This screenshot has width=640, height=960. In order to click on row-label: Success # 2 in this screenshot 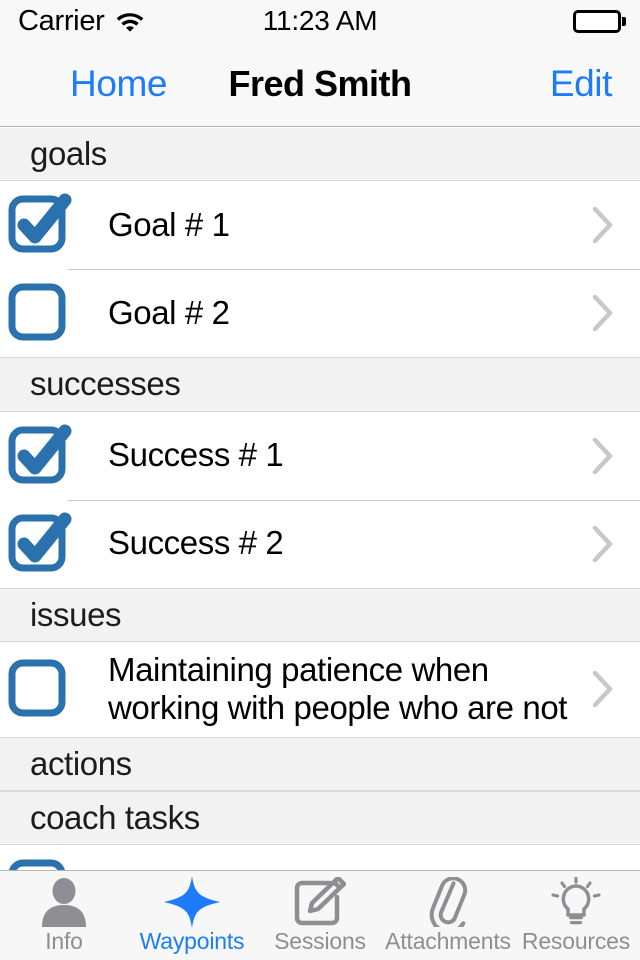, I will do `click(196, 543)`.